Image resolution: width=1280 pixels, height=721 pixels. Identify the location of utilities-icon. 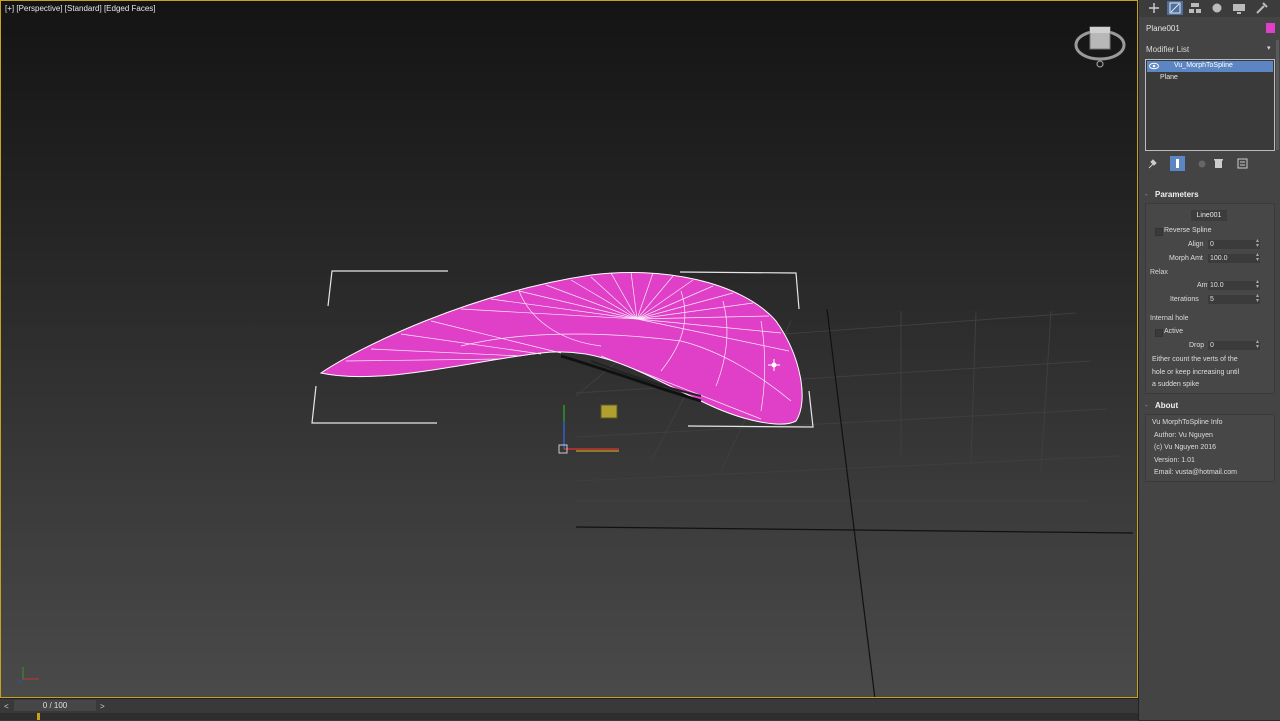
(1262, 8).